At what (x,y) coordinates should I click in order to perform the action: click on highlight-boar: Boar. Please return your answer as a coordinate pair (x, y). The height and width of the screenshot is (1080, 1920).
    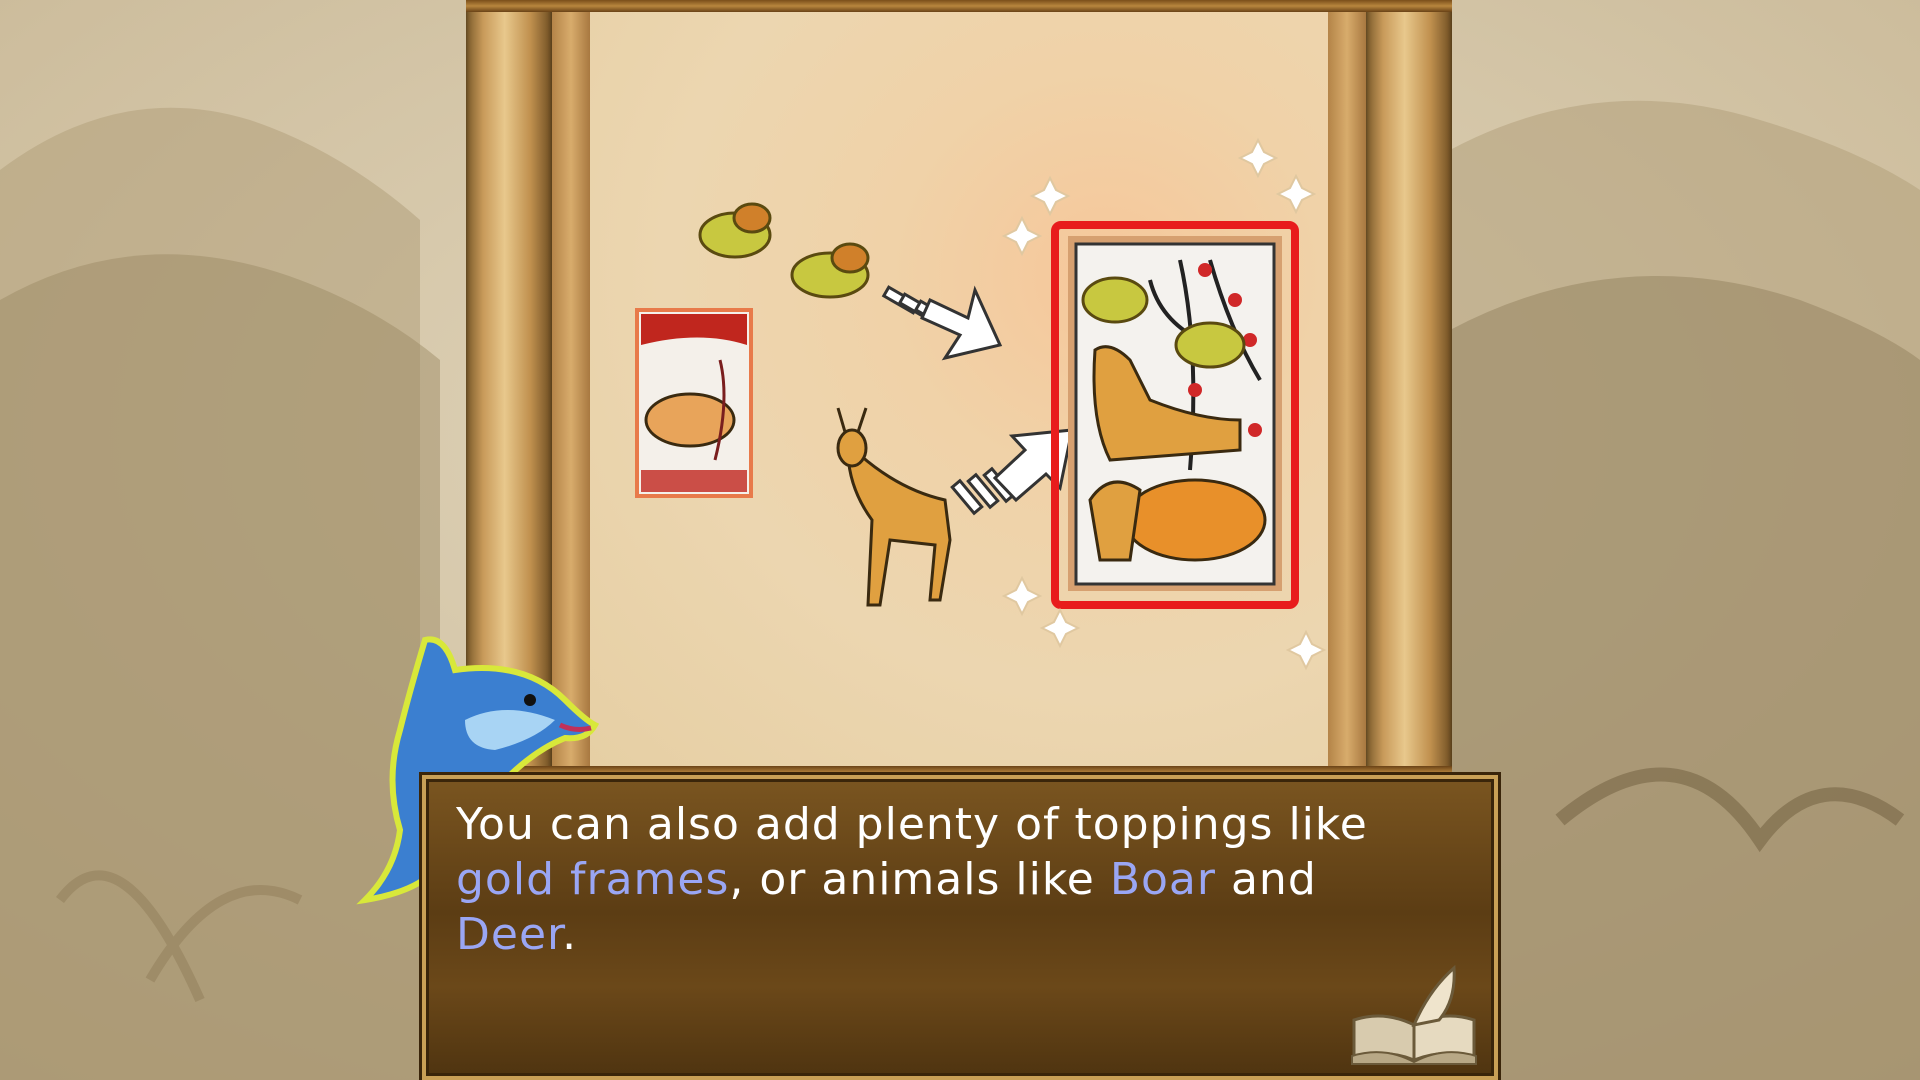
    Looking at the image, I should click on (1162, 879).